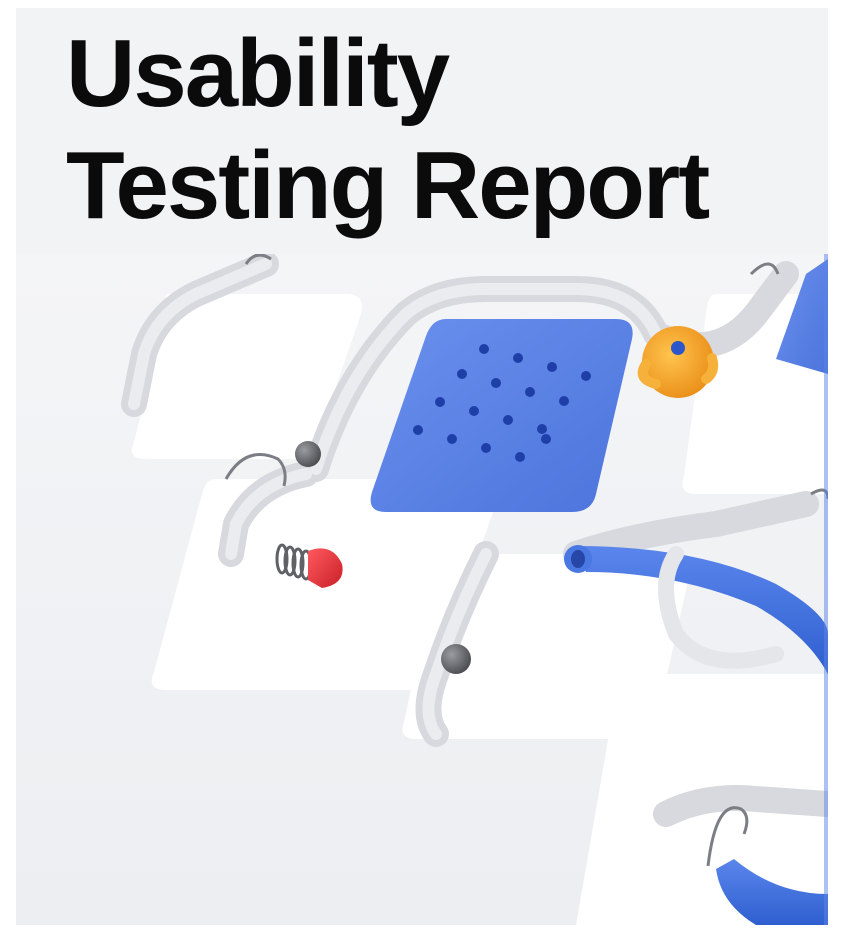 The image size is (843, 929). What do you see at coordinates (678, 362) in the screenshot?
I see `orange-joint` at bounding box center [678, 362].